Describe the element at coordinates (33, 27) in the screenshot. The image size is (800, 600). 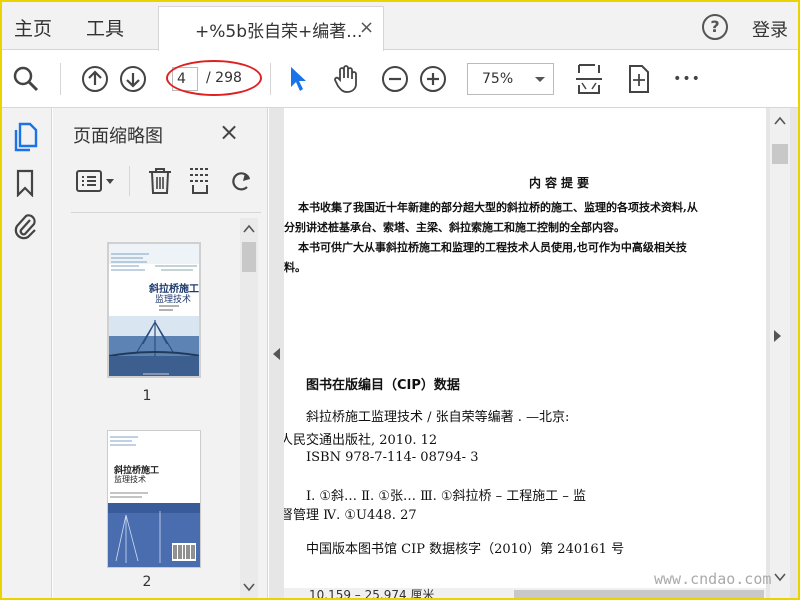
I see `tab-home: 主页` at that location.